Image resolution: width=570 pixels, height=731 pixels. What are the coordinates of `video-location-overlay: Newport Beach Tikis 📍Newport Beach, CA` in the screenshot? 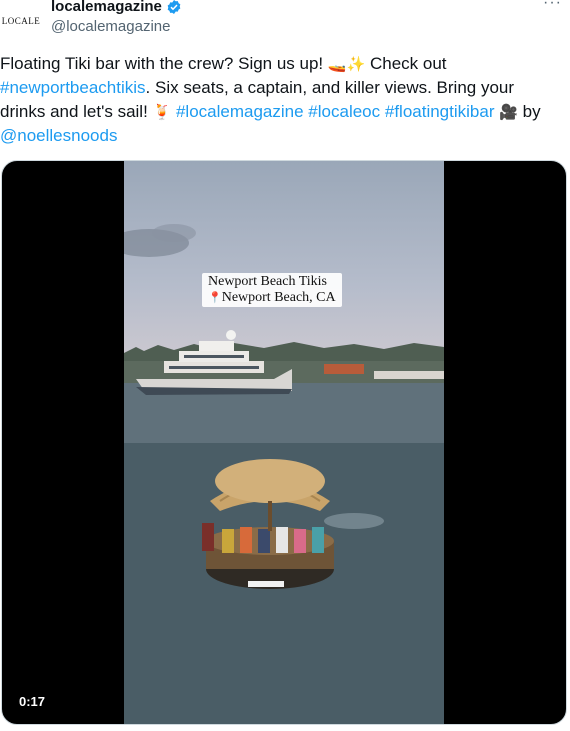 It's located at (272, 290).